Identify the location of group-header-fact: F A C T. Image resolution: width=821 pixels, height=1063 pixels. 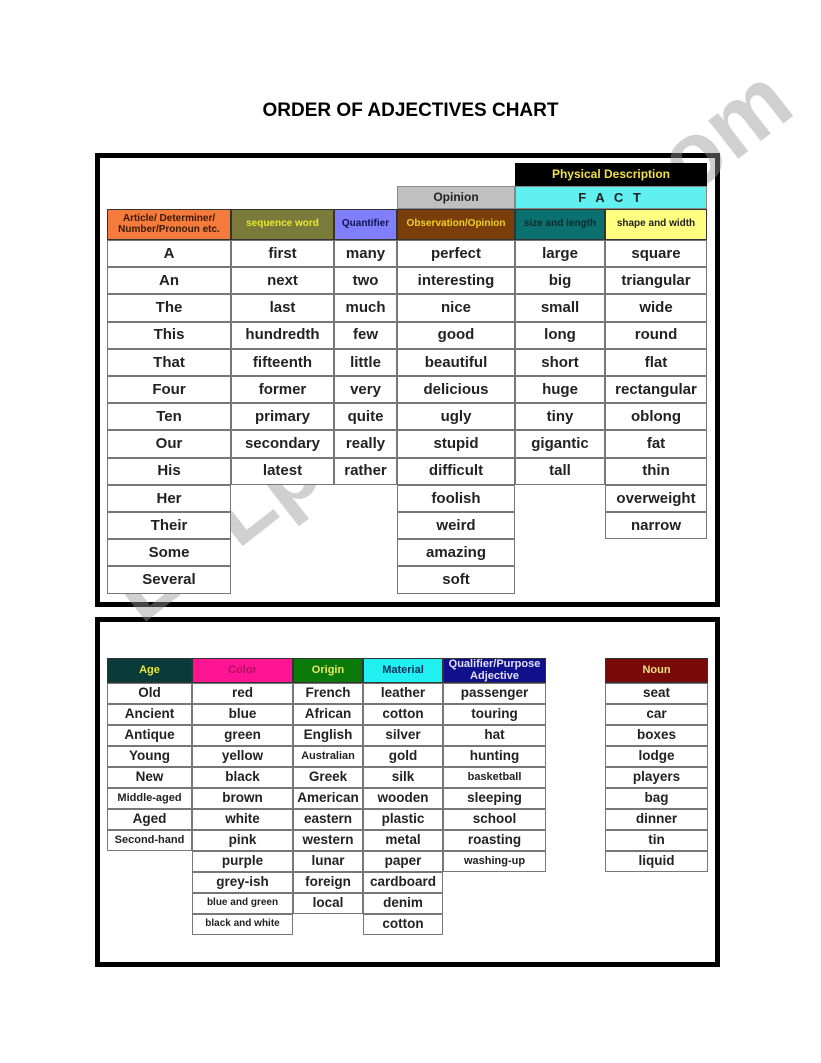
(611, 197).